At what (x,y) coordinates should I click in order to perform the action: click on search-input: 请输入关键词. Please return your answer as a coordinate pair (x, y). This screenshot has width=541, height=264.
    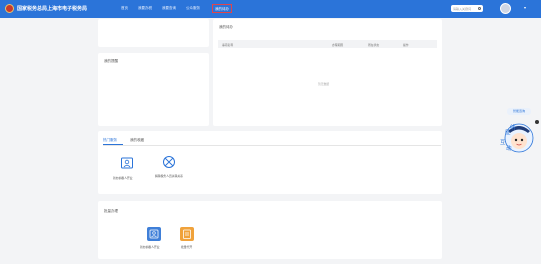
    Looking at the image, I should click on (467, 8).